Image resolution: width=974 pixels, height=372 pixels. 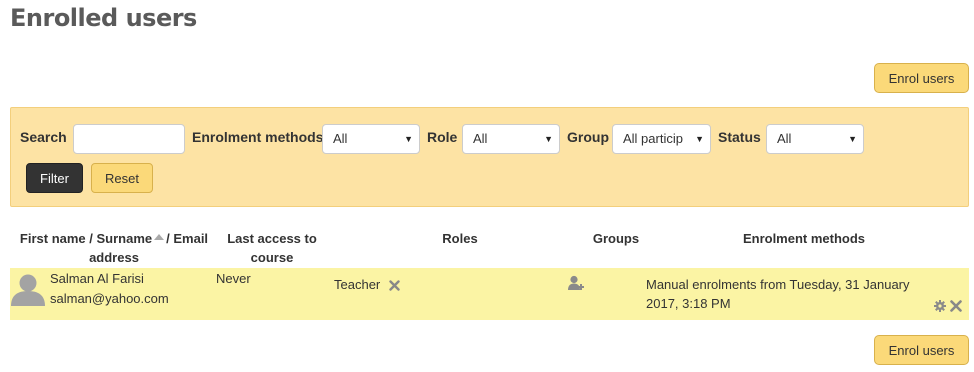 What do you see at coordinates (804, 238) in the screenshot?
I see `header-enrolment-methods: Enrolment methods` at bounding box center [804, 238].